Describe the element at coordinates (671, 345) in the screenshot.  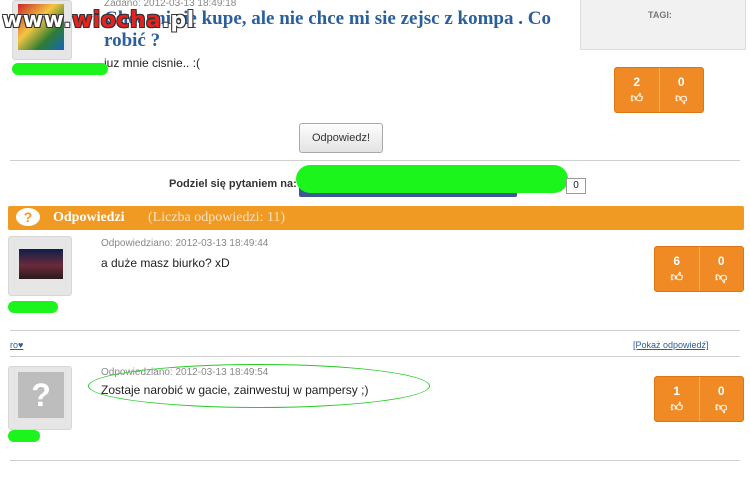
I see `show-answer-link: [Pokaż odpowiedź]` at that location.